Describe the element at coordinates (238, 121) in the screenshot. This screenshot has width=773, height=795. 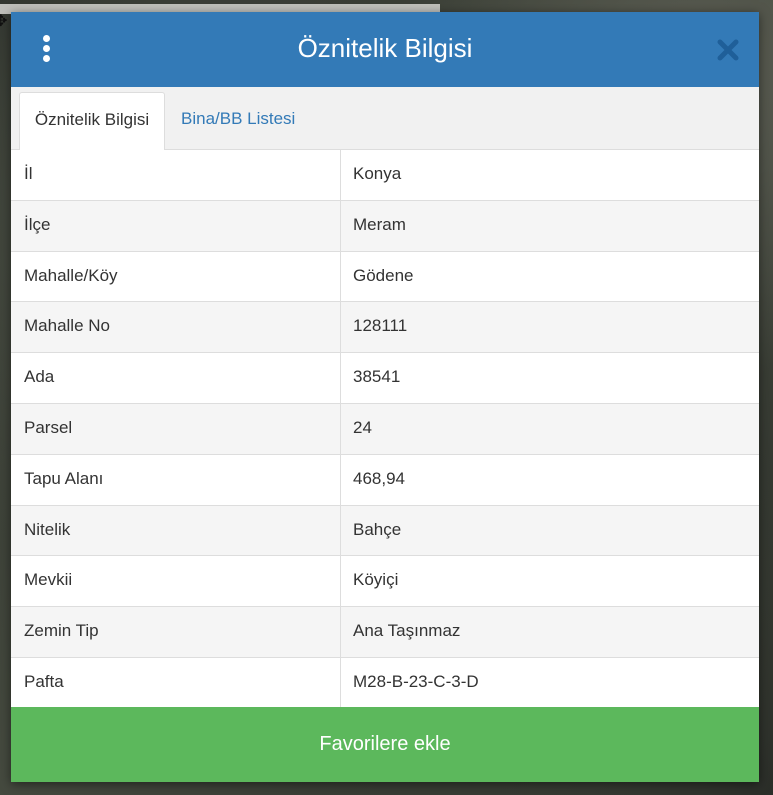
I see `tab-building-list: Bina/BB Listesi` at that location.